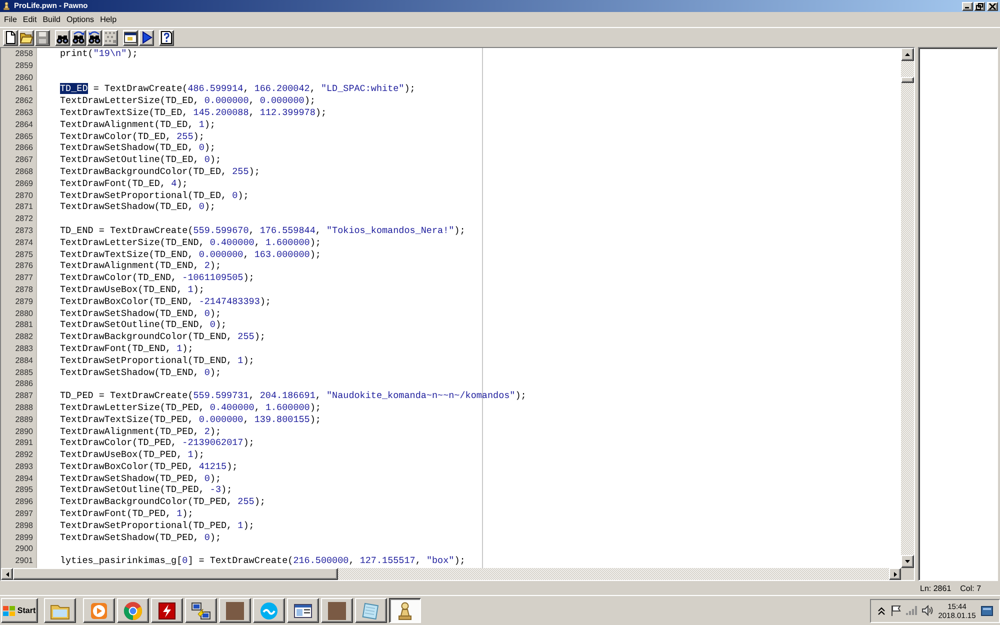 This screenshot has height=625, width=1000. Describe the element at coordinates (141, 372) in the screenshot. I see `code-line: TextDrawSetShadow(TD_END, 0);` at that location.